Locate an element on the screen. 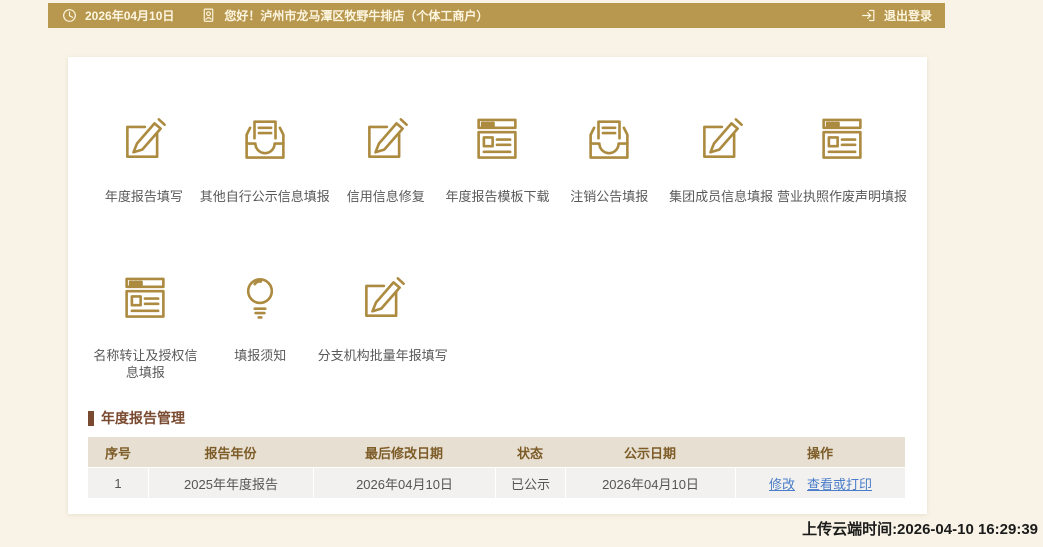  user-icon is located at coordinates (208, 15).